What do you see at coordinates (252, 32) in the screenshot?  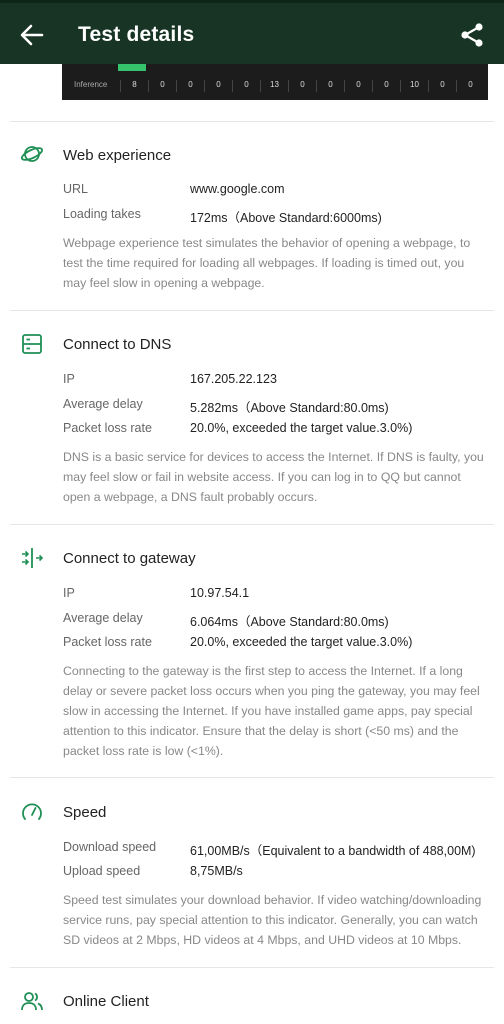 I see `app-bar: Test details` at bounding box center [252, 32].